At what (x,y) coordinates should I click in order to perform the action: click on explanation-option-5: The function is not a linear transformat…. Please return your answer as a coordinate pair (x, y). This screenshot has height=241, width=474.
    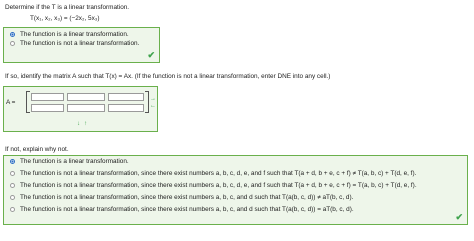
    Looking at the image, I should click on (182, 209).